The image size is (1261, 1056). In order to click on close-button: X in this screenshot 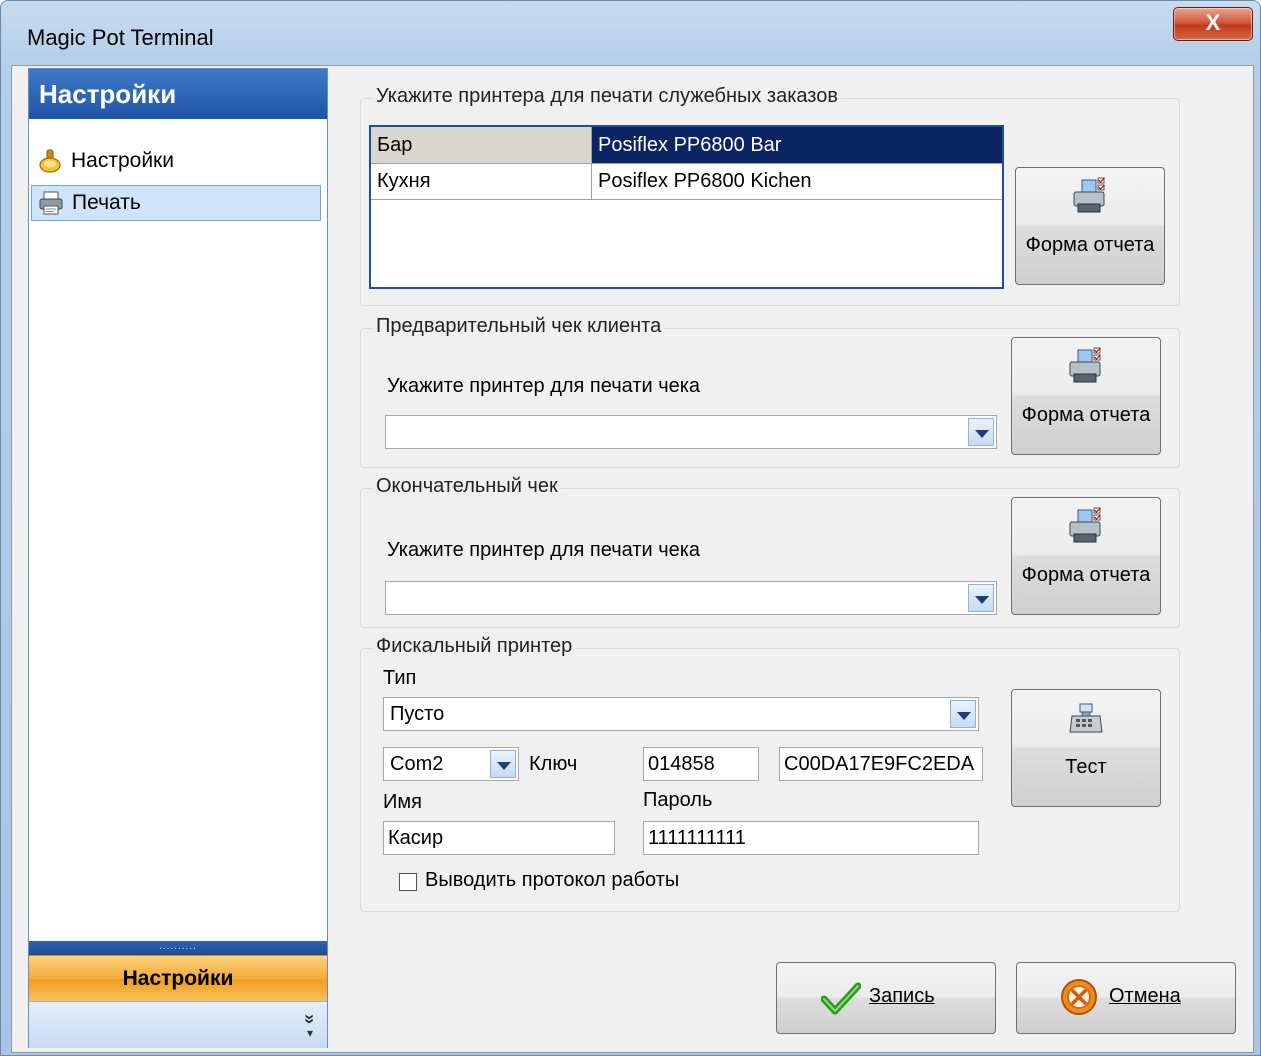, I will do `click(1213, 24)`.